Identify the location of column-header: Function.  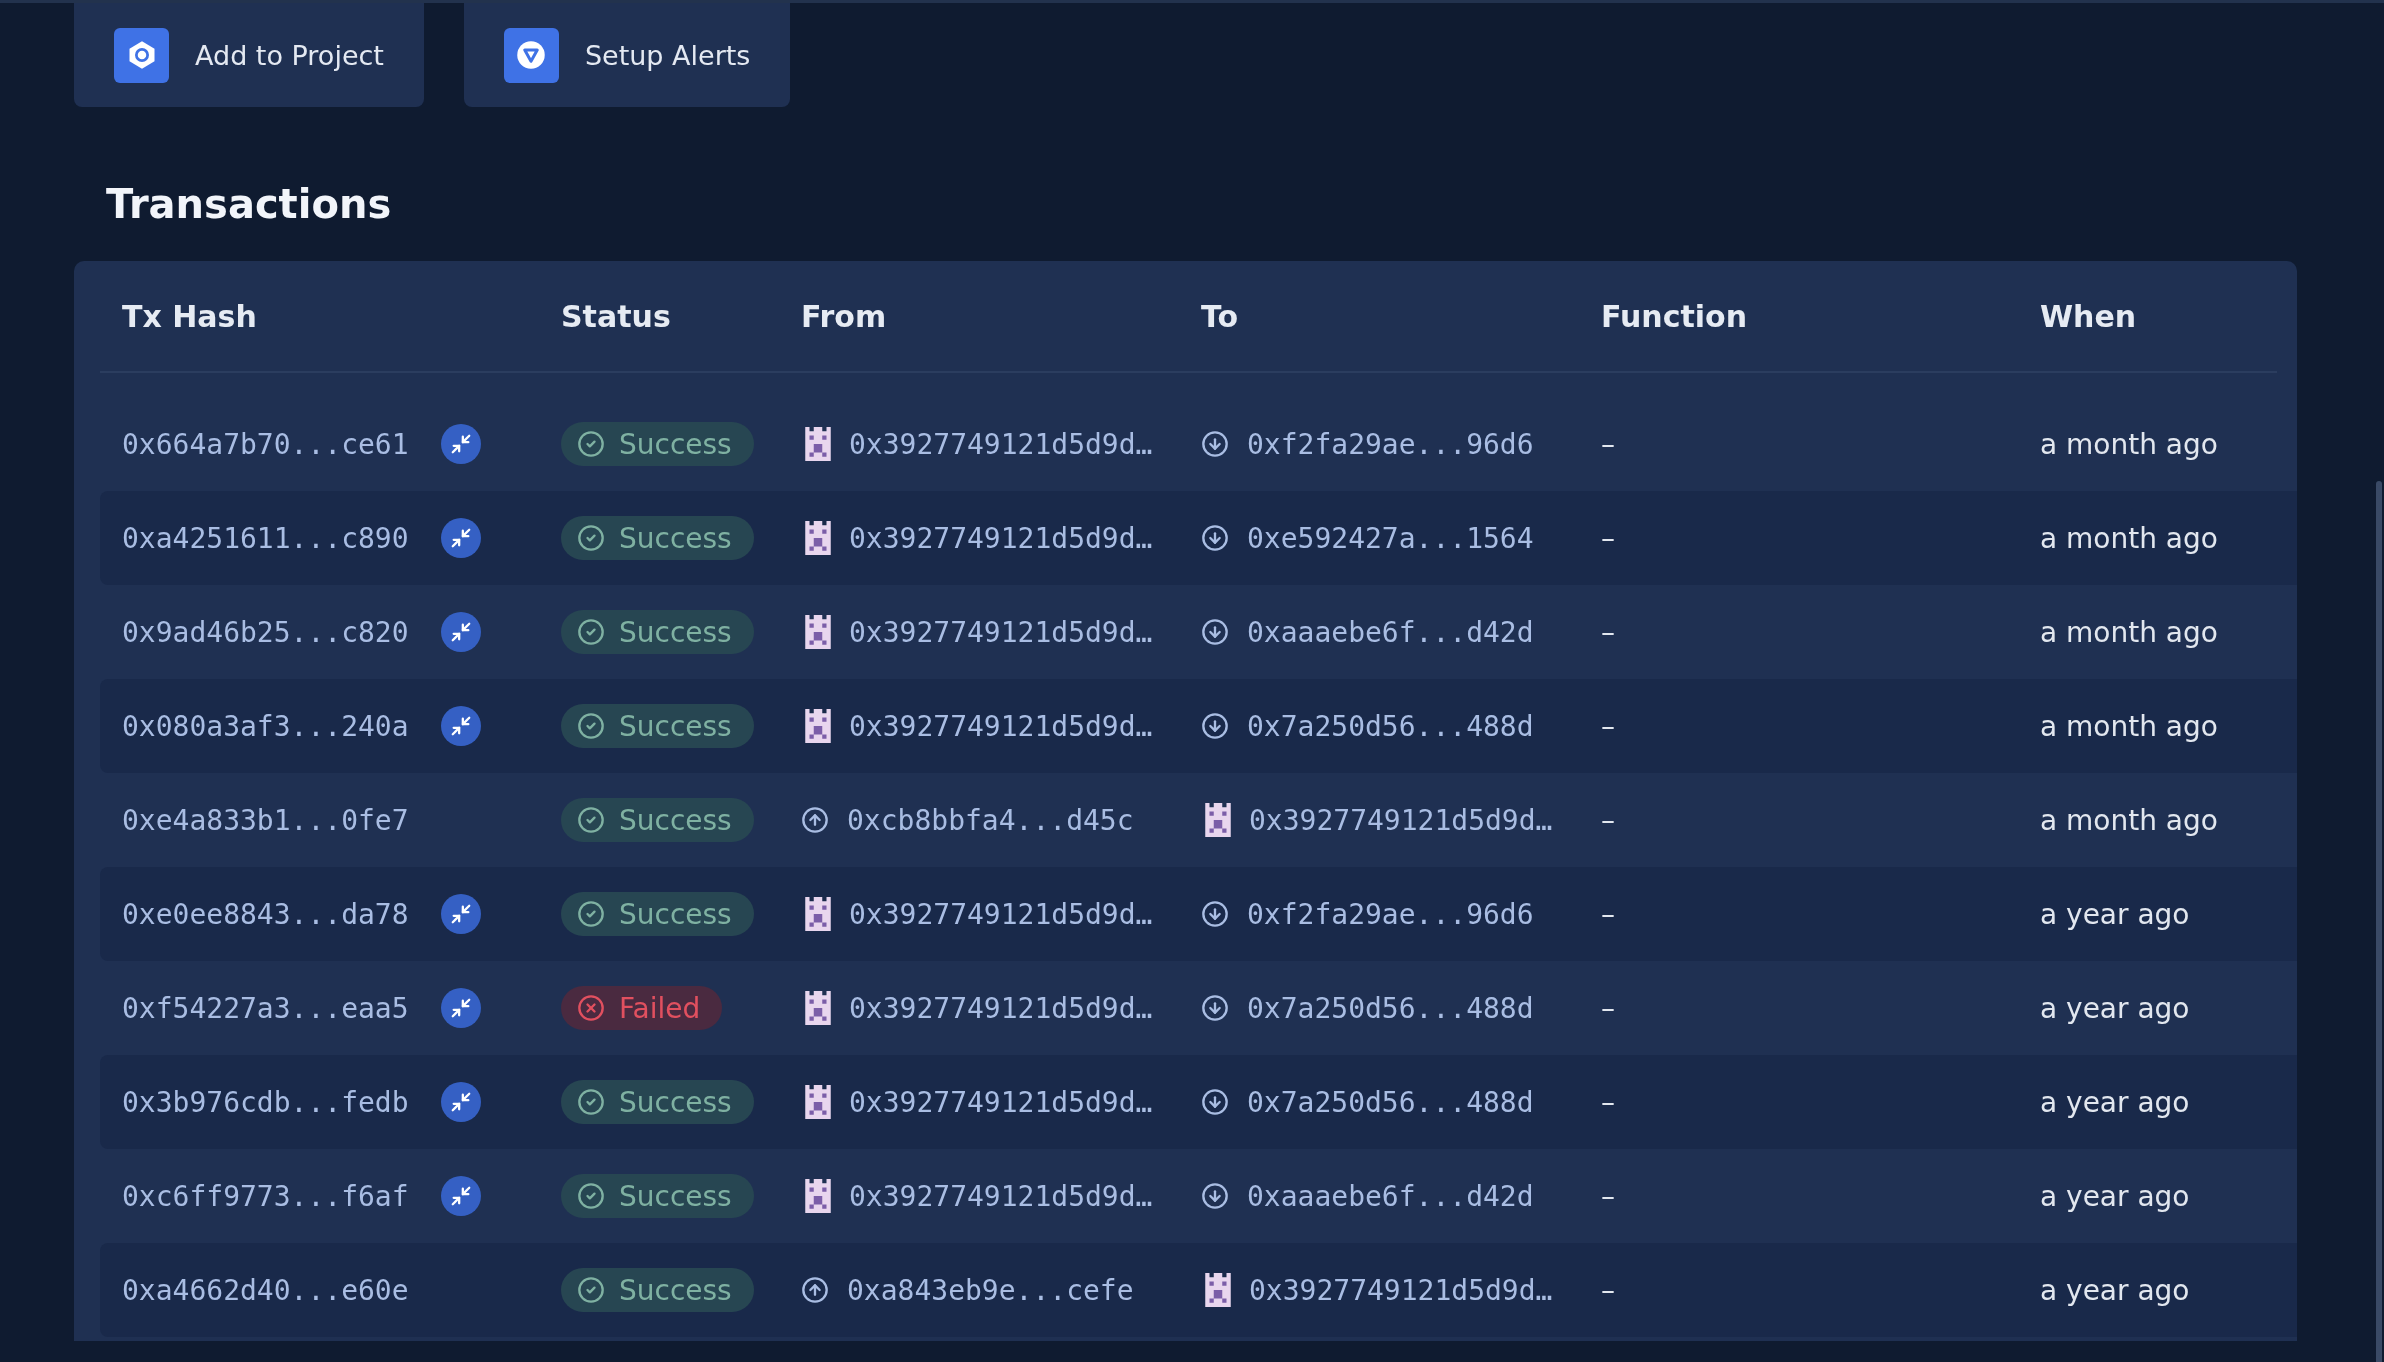
(1674, 316).